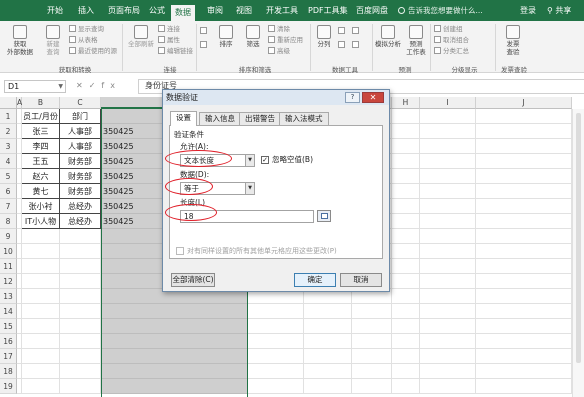 This screenshot has width=584, height=397. Describe the element at coordinates (342, 45) in the screenshot. I see `remove-duplicates-button` at that location.